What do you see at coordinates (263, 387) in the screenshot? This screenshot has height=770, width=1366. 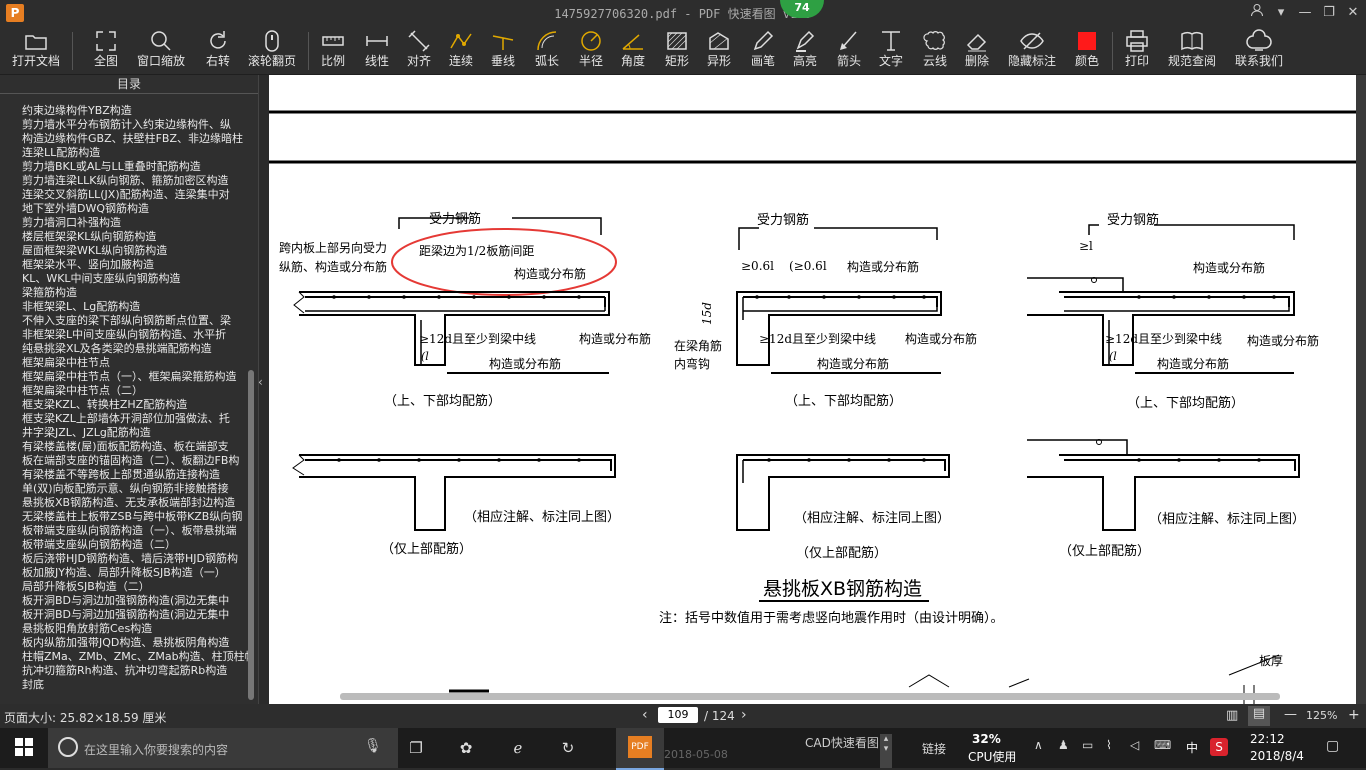 I see `collapse-sidebar-icon: ‹` at bounding box center [263, 387].